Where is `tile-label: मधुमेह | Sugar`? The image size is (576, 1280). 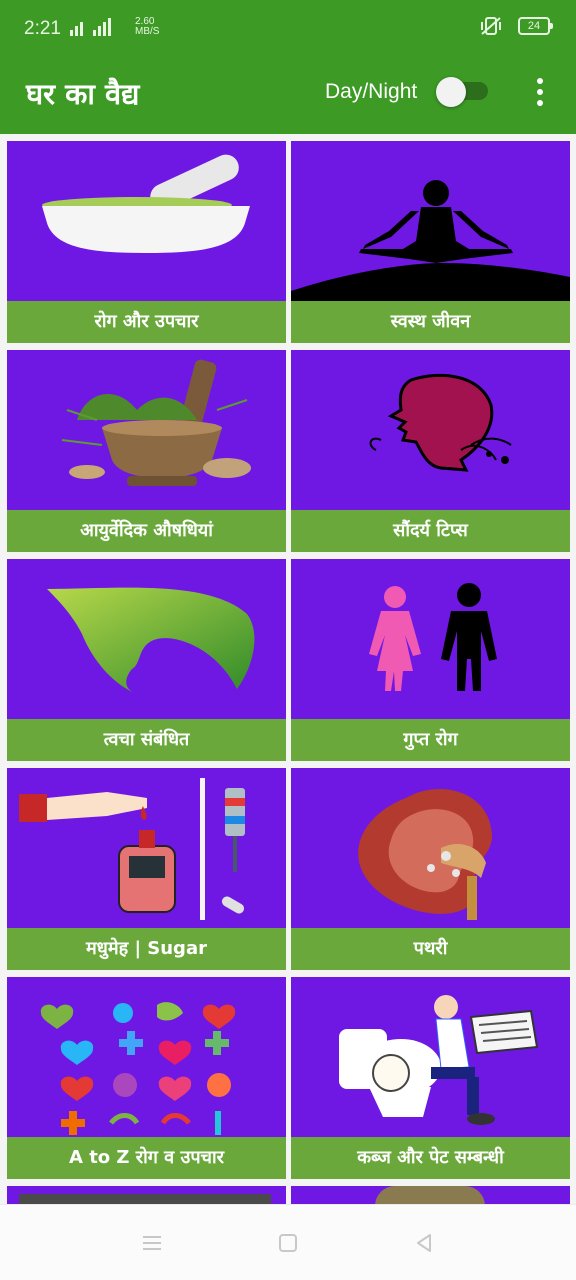 tile-label: मधुमेह | Sugar is located at coordinates (146, 948).